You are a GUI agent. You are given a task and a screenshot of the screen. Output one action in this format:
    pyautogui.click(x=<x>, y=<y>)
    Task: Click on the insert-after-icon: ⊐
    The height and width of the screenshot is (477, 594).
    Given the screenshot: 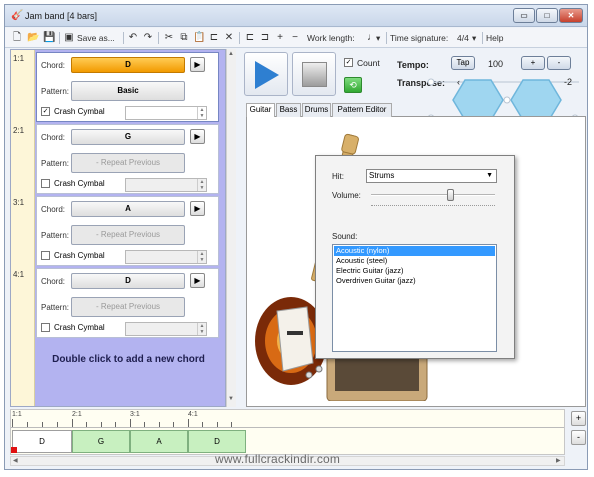 What is the action you would take?
    pyautogui.click(x=265, y=38)
    